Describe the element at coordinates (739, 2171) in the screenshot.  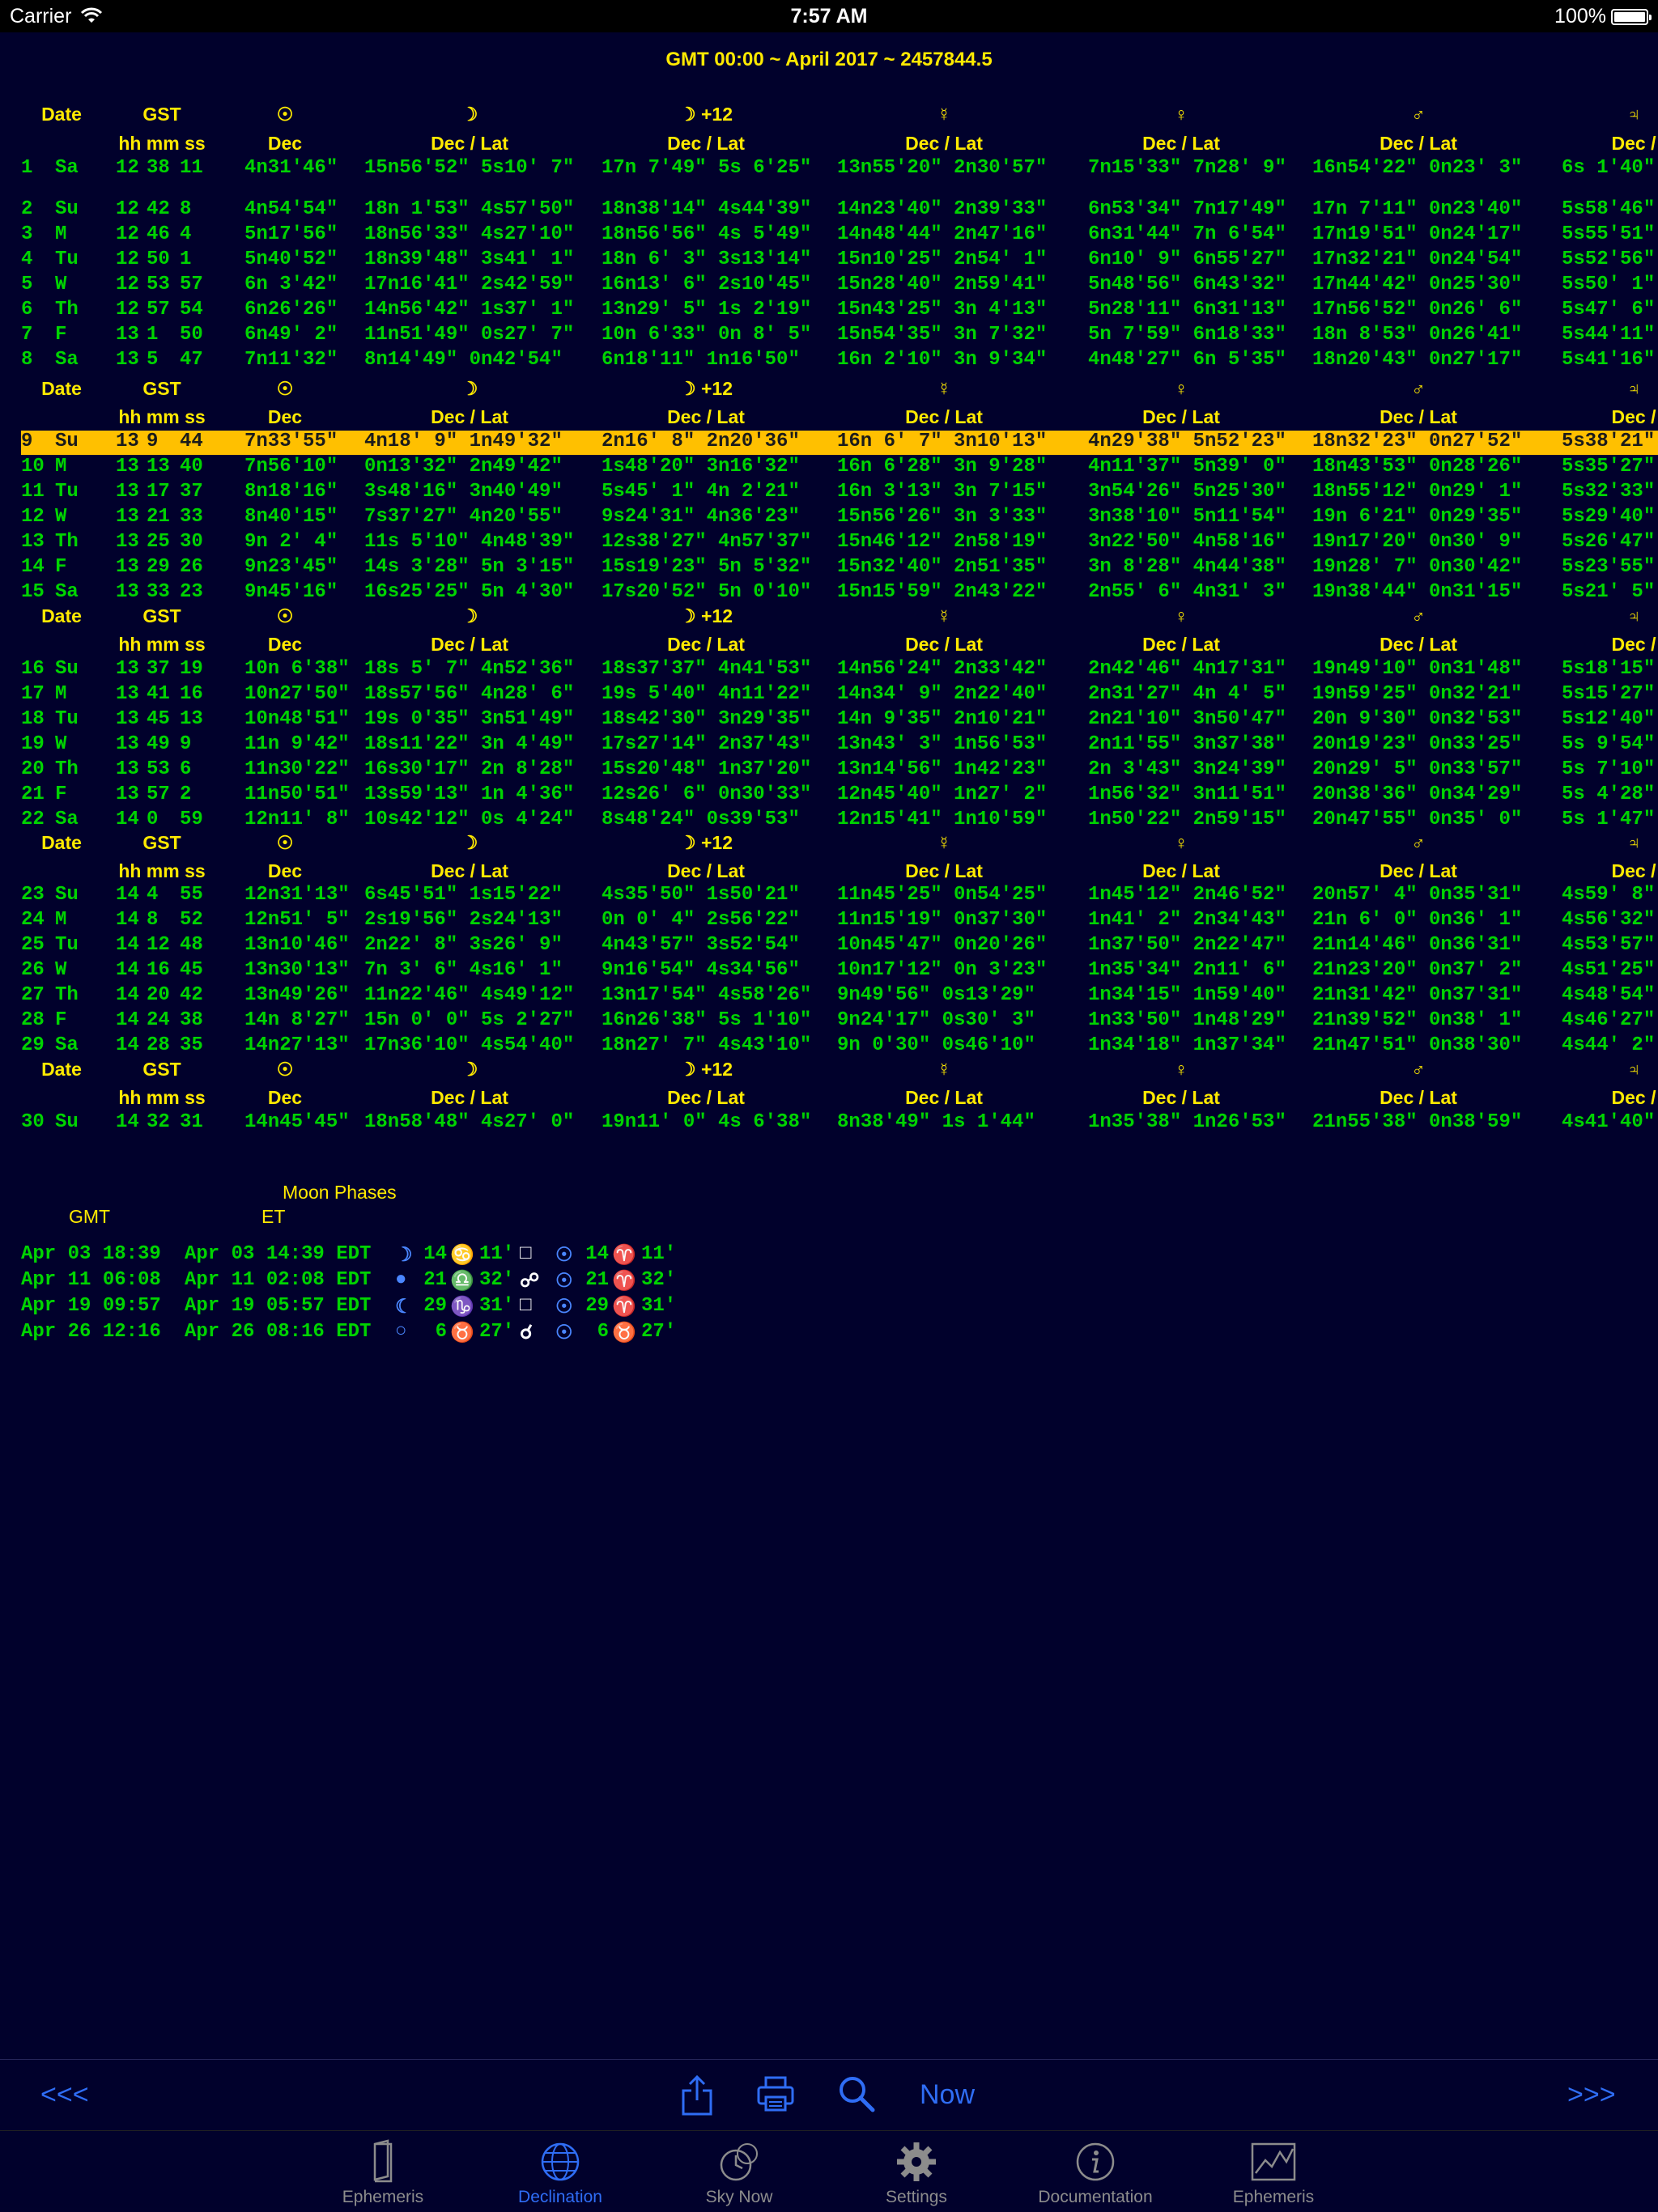
I see `tab-sky-now: Sky Now` at that location.